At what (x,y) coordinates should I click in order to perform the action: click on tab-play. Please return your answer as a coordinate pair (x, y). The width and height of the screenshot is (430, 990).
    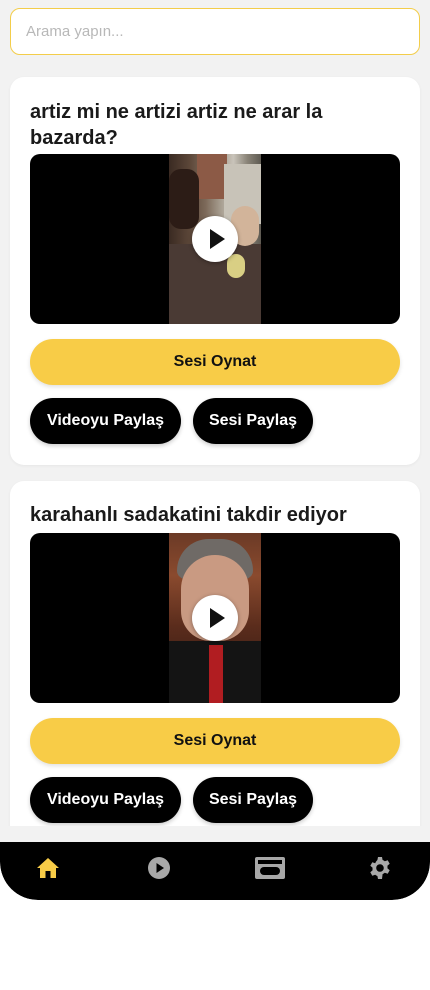
    Looking at the image, I should click on (159, 868).